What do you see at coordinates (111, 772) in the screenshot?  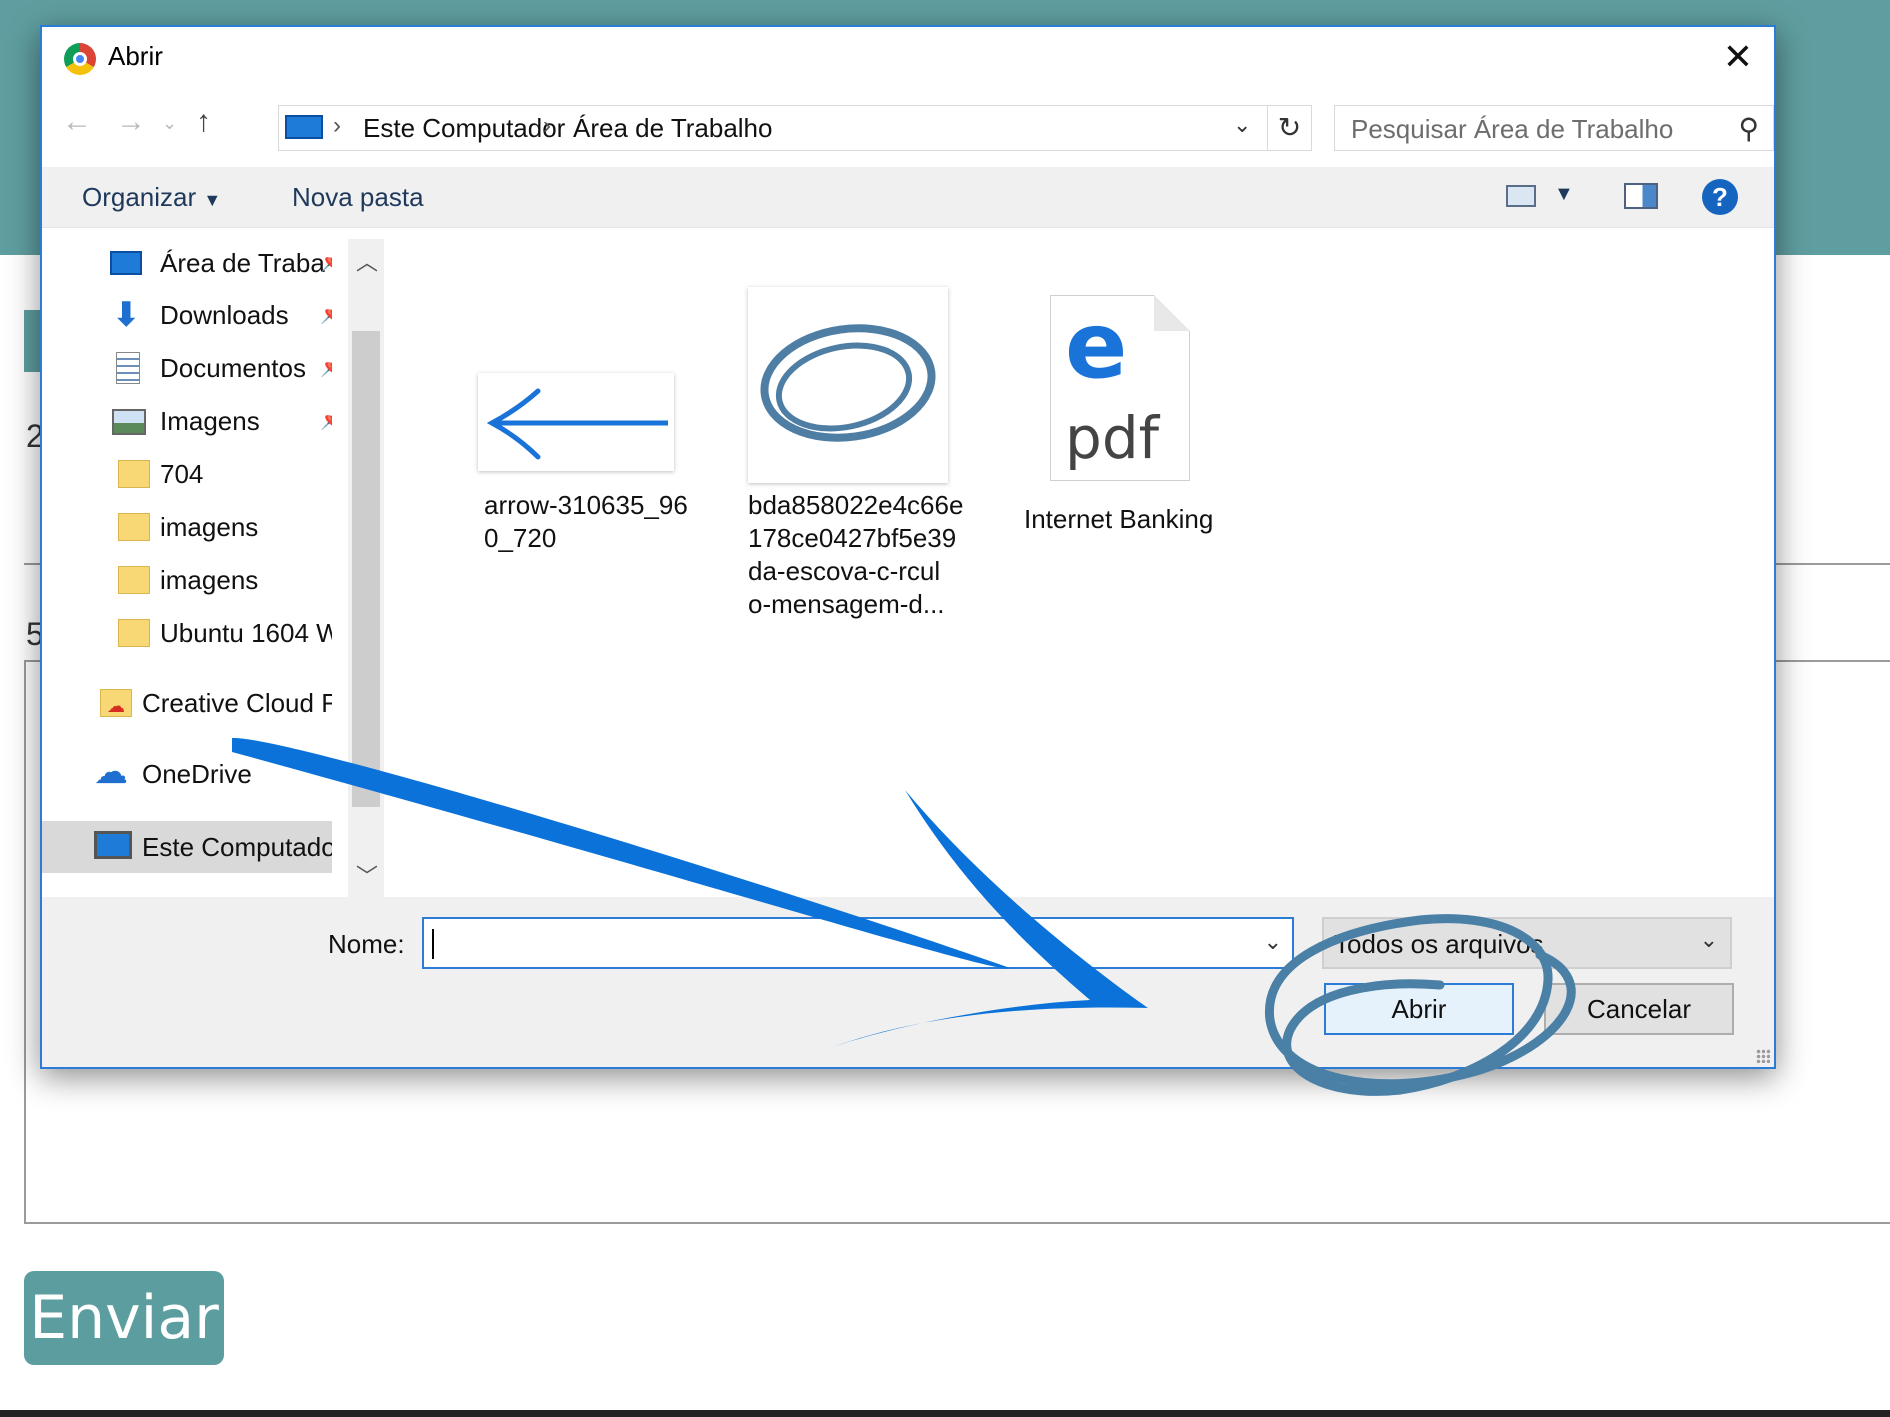 I see `onedrive-cloud-icon: ☁` at bounding box center [111, 772].